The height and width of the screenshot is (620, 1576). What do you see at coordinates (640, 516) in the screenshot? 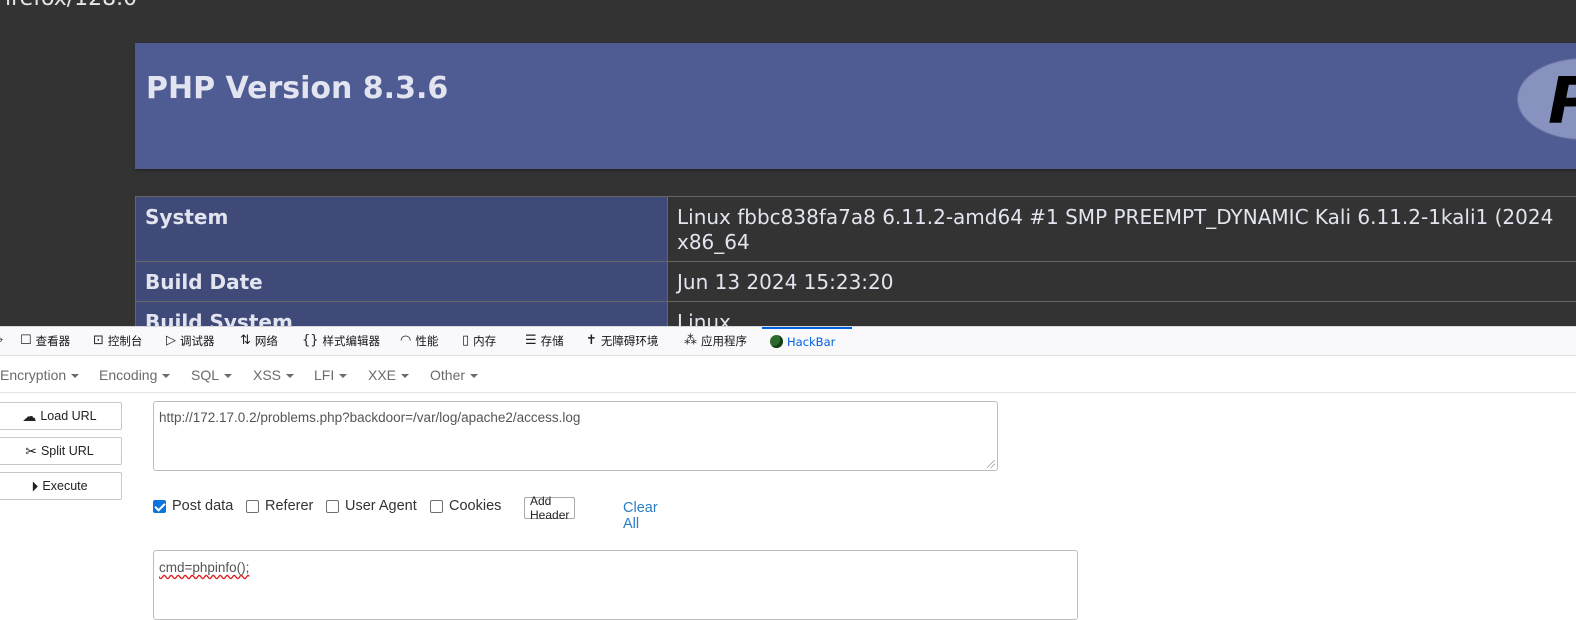
I see `clear-all-link: Clear All` at bounding box center [640, 516].